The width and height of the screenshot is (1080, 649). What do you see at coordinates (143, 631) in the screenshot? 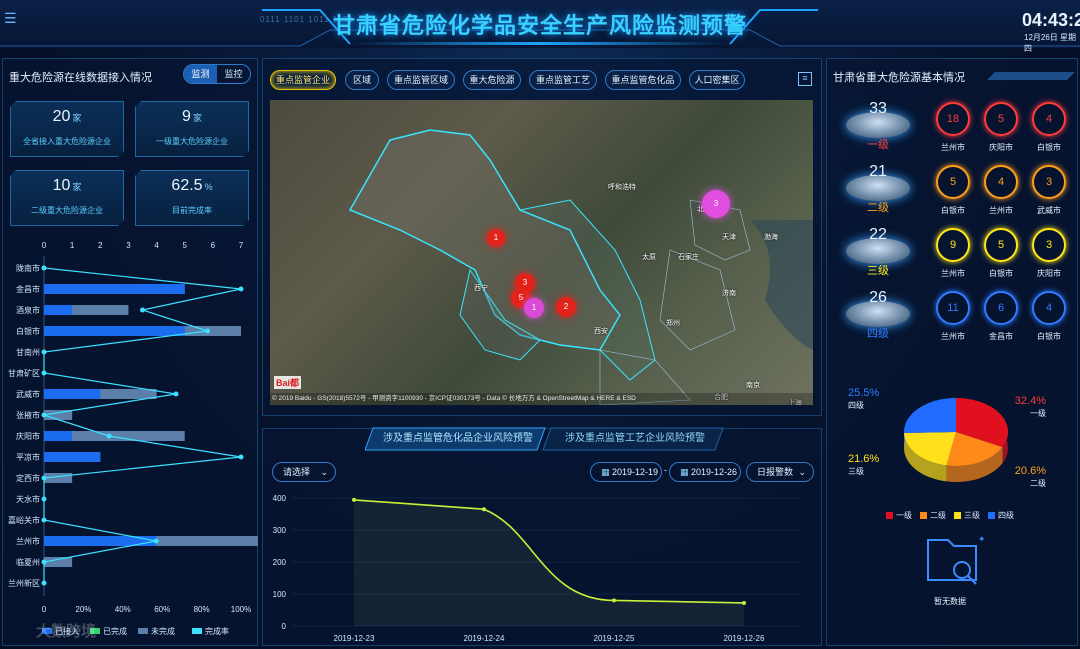
I see `legend-swatch` at bounding box center [143, 631].